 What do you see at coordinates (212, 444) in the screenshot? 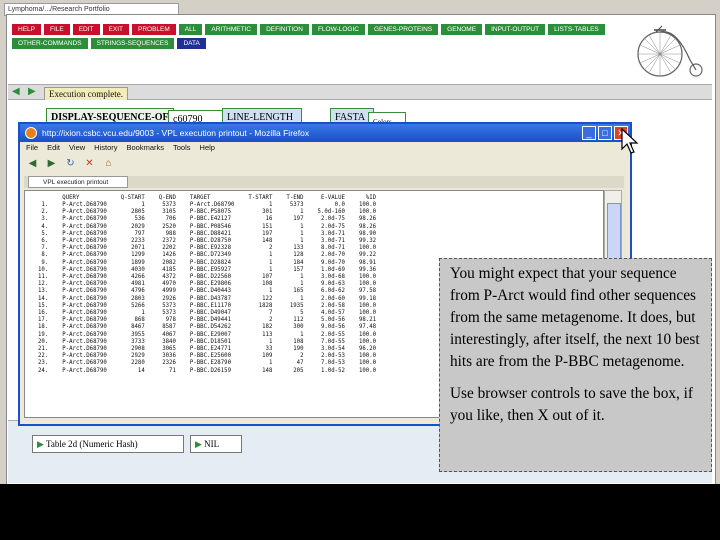
I see `nil-label: NIL` at bounding box center [212, 444].